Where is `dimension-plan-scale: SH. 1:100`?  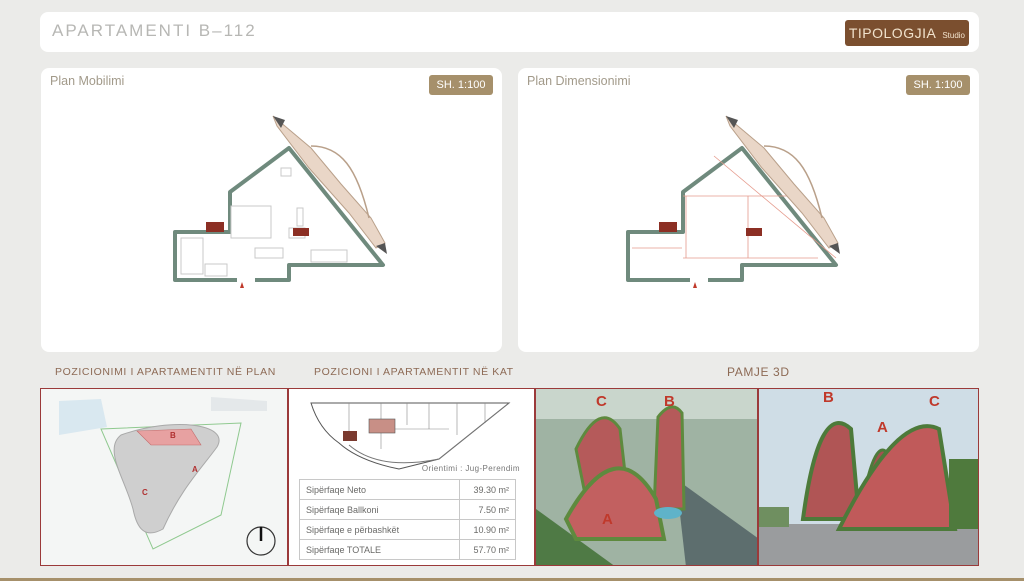
dimension-plan-scale: SH. 1:100 is located at coordinates (938, 85).